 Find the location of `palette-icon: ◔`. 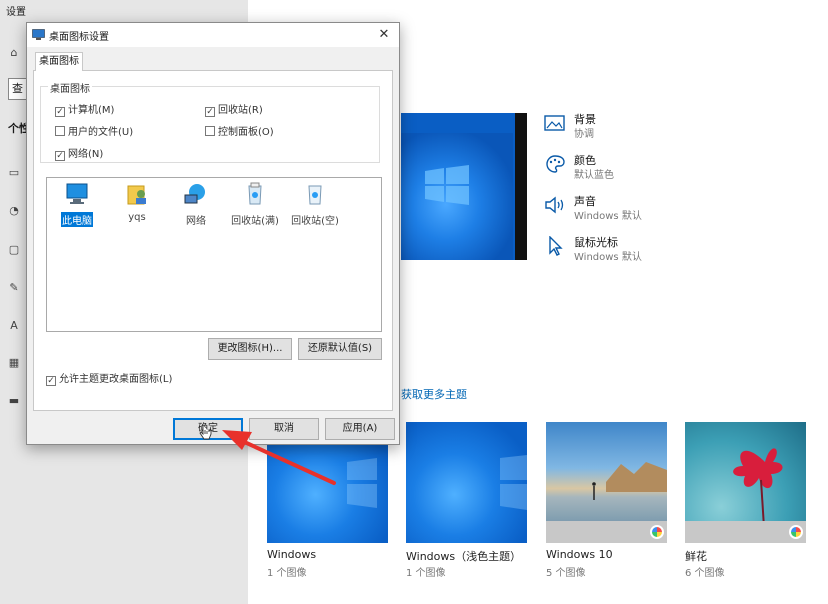

palette-icon: ◔ is located at coordinates (14, 211).